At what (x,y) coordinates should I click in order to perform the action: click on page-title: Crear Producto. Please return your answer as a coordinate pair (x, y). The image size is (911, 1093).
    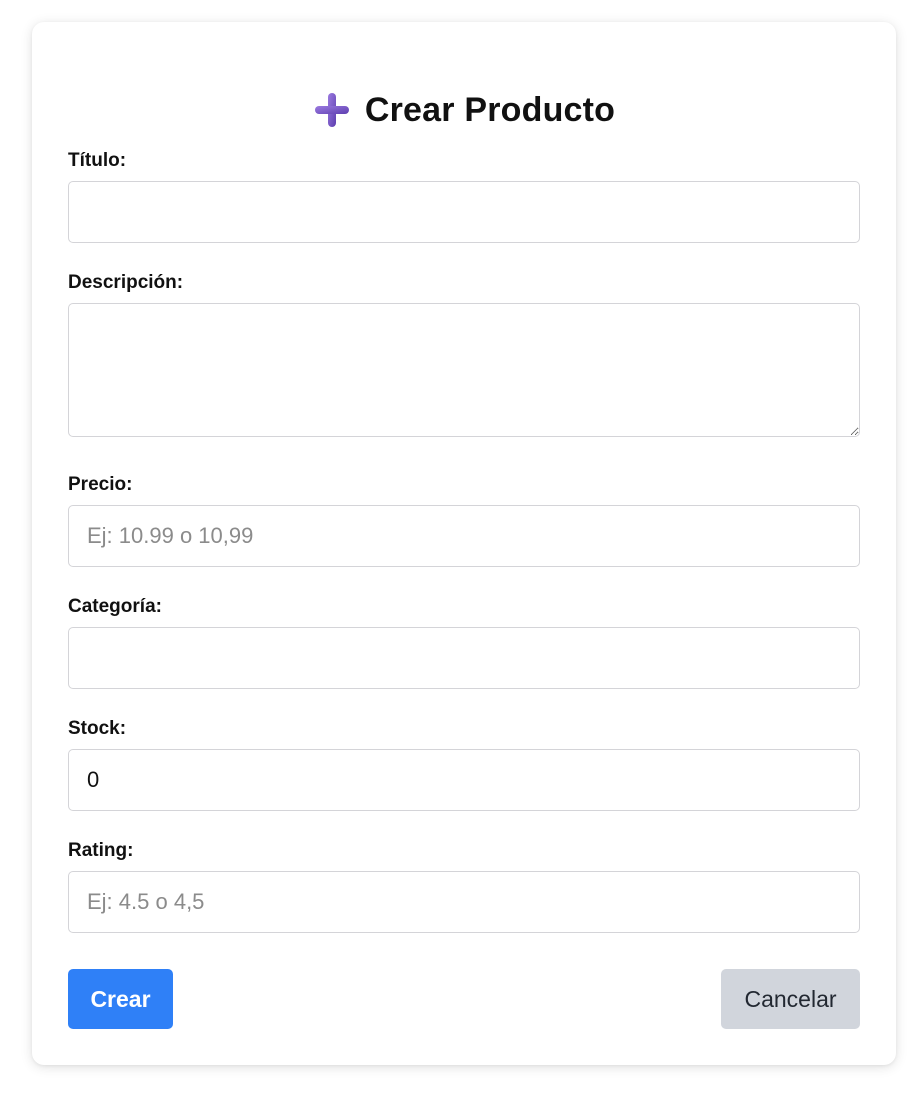
    Looking at the image, I should click on (490, 109).